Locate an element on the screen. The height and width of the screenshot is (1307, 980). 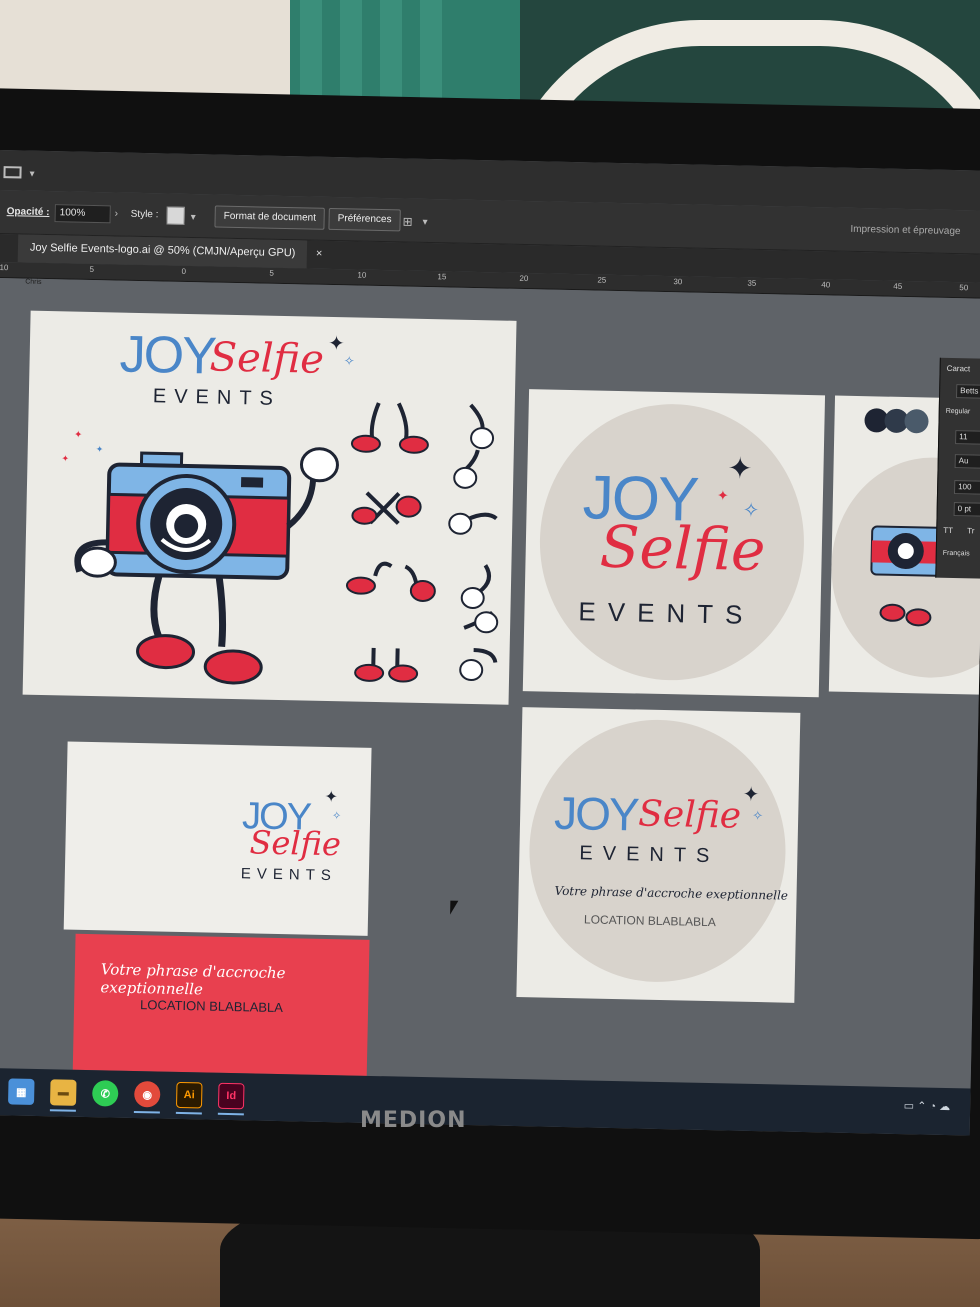
camera-mascot-illustration: ✦ ✦ ✦ is located at coordinates (200, 557).